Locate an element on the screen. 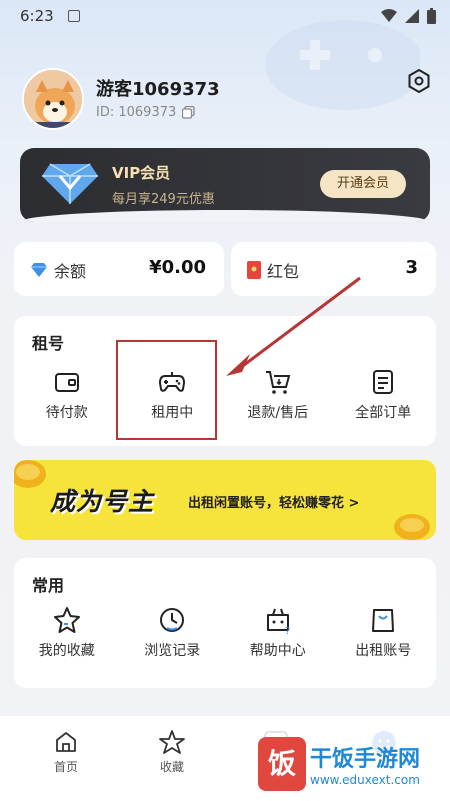 Image resolution: width=450 pixels, height=801 pixels. notification-icon is located at coordinates (73, 16).